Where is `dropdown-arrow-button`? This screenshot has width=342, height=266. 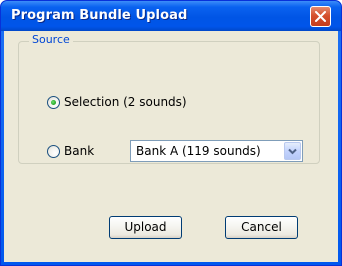
dropdown-arrow-button is located at coordinates (292, 151).